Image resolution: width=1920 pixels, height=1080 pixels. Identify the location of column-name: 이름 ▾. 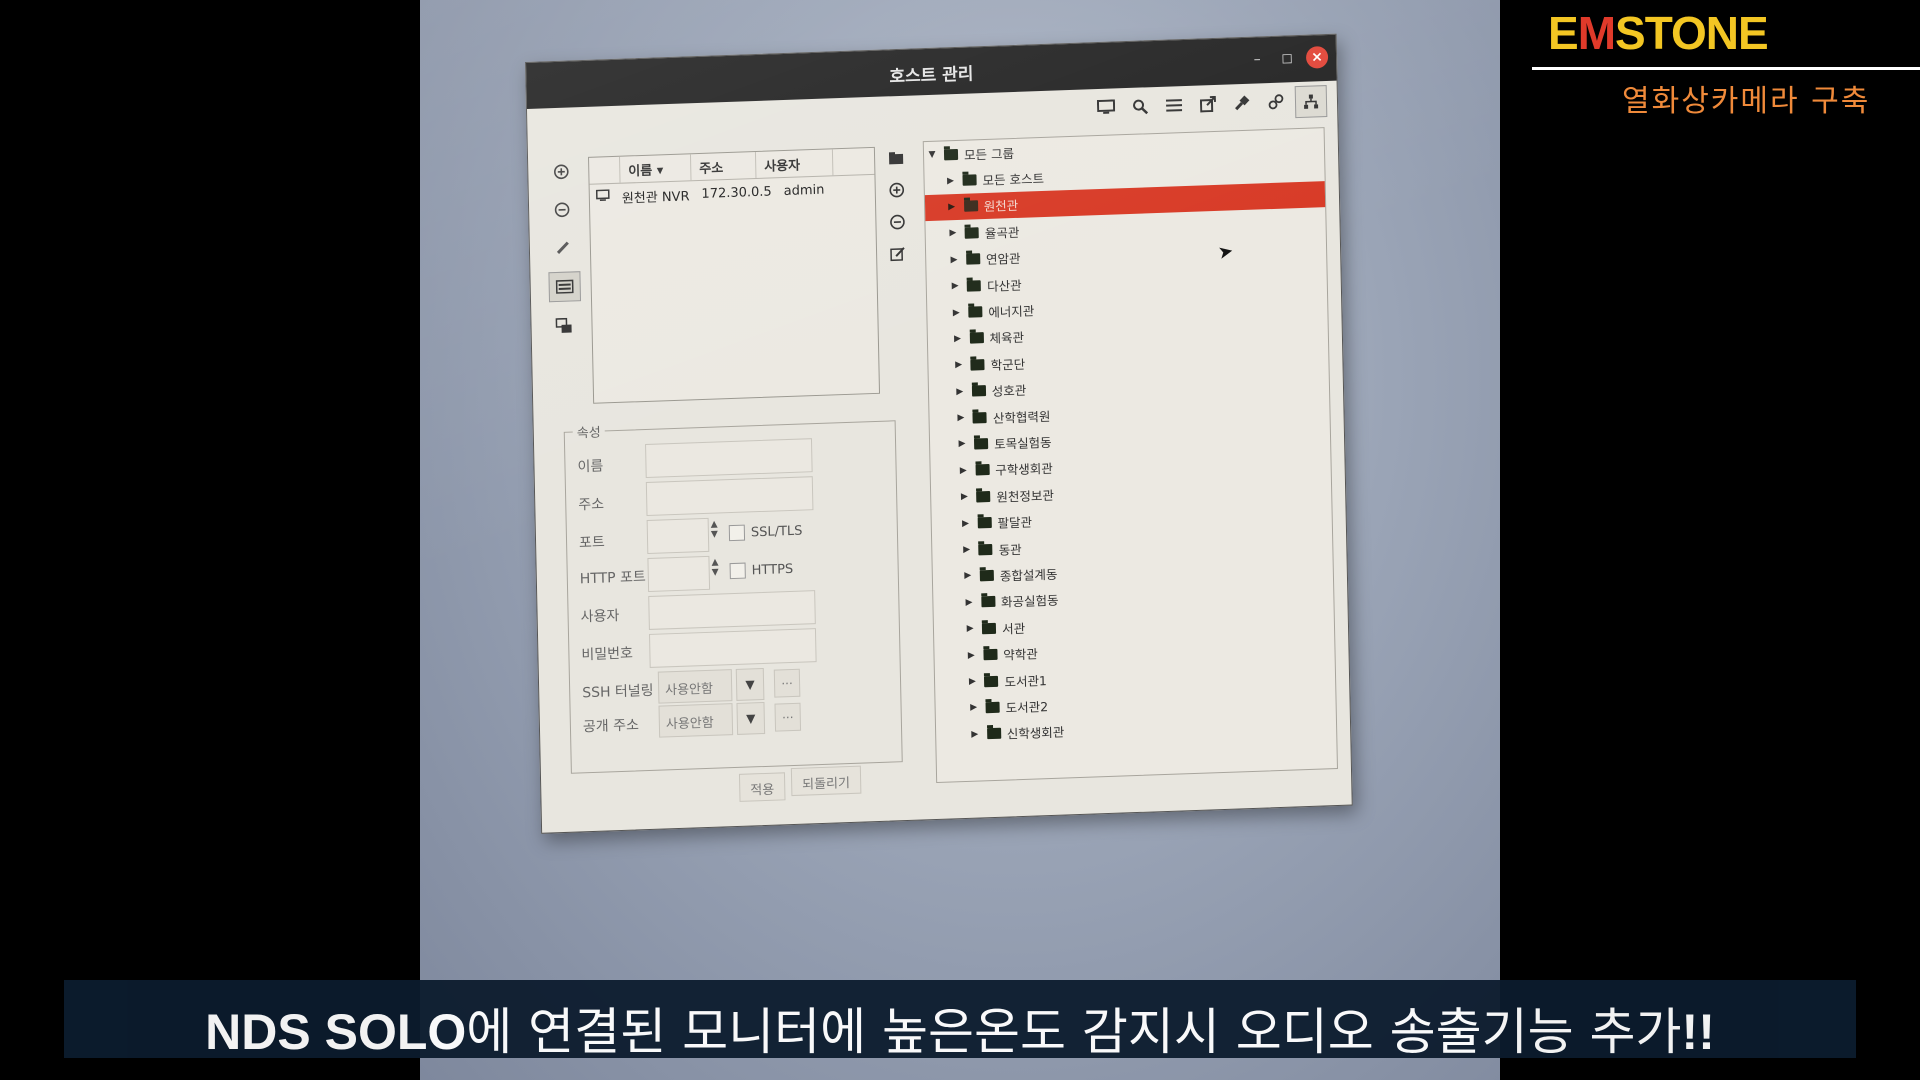
(656, 168).